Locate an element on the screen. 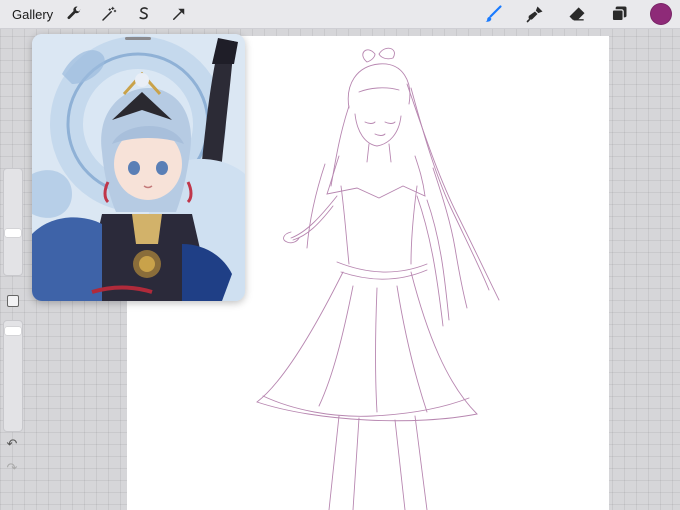  opacity-thumb is located at coordinates (13, 331).